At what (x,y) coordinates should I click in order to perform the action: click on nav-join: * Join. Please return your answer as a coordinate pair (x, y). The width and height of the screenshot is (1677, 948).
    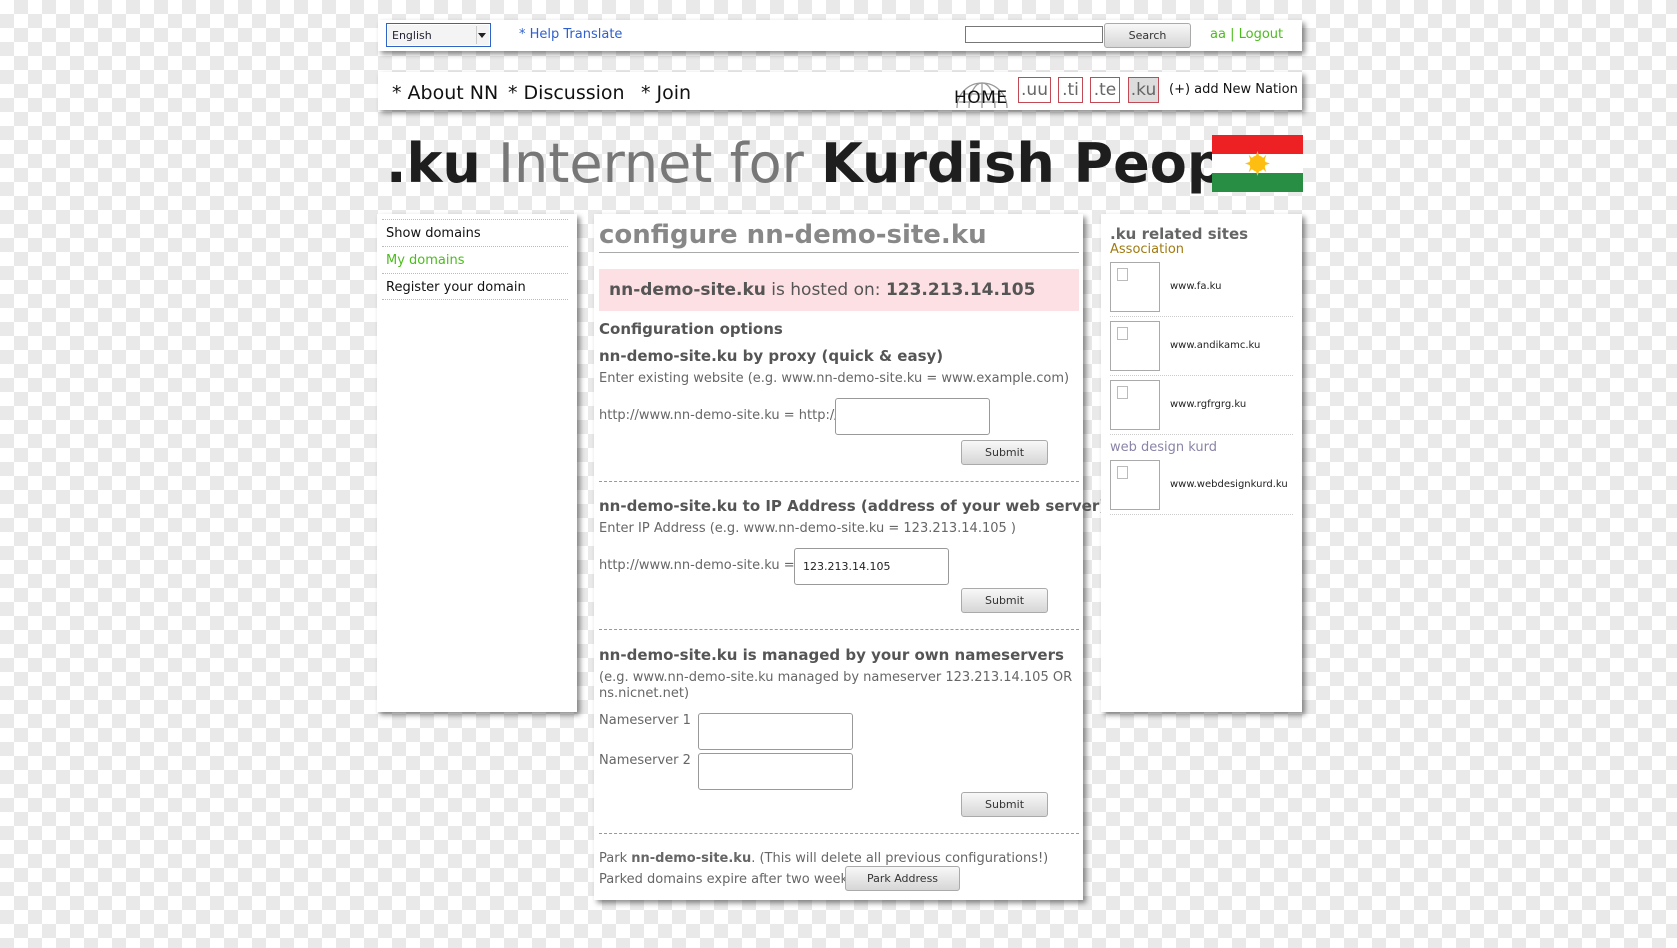
    Looking at the image, I should click on (666, 93).